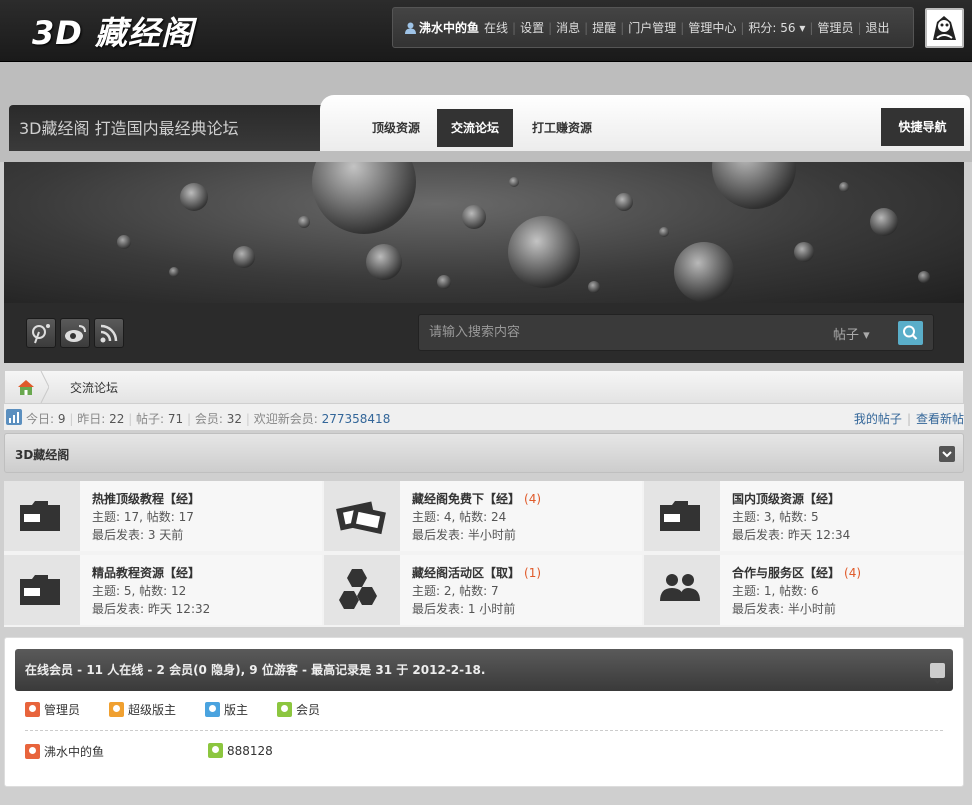 The width and height of the screenshot is (972, 805). What do you see at coordinates (146, 499) in the screenshot?
I see `forum-name: 热推顶级教程【经】` at bounding box center [146, 499].